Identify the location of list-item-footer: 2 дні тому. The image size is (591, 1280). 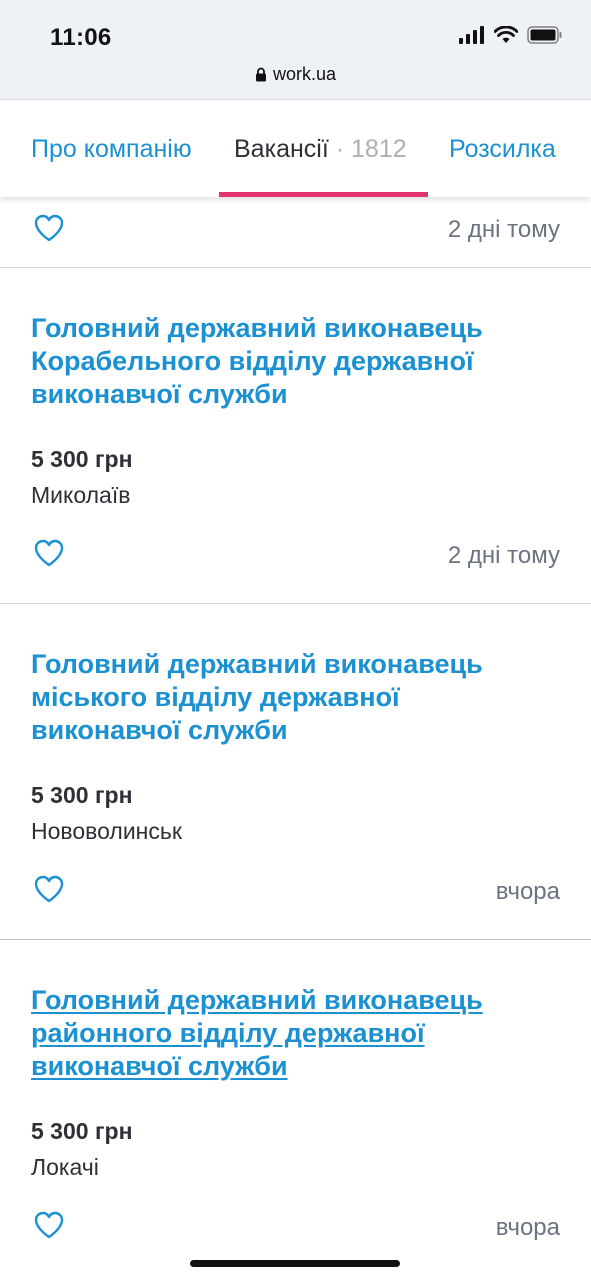
(295, 232).